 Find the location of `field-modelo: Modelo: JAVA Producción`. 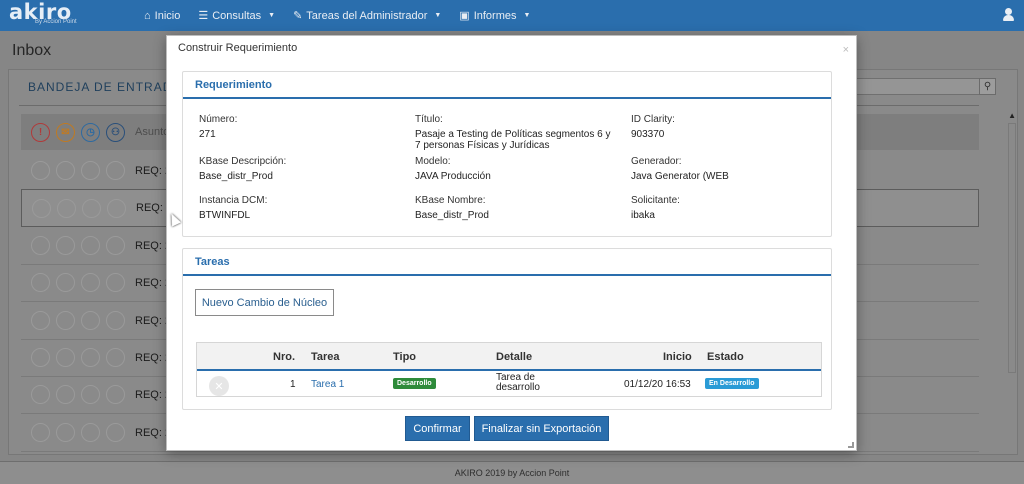

field-modelo: Modelo: JAVA Producción is located at coordinates (515, 169).